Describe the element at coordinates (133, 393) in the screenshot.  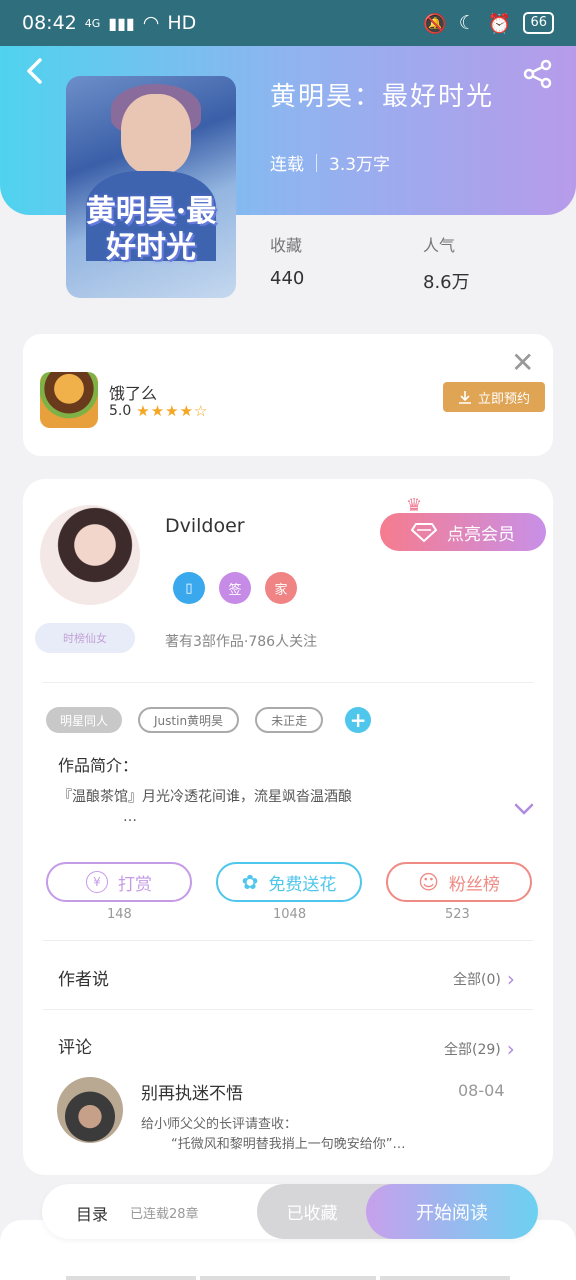
I see `ad-app-name: 饿了么` at that location.